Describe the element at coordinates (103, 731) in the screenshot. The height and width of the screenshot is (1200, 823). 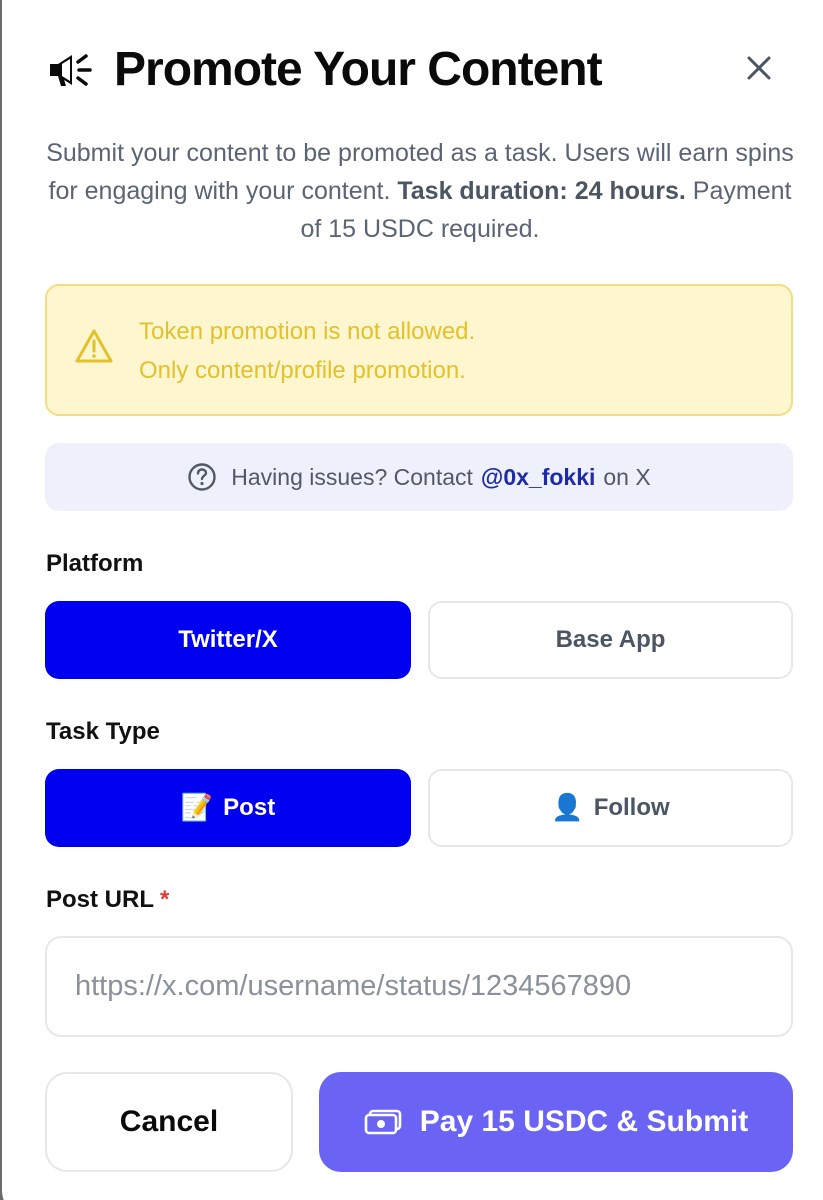
I see `task-type-label: Task Type` at that location.